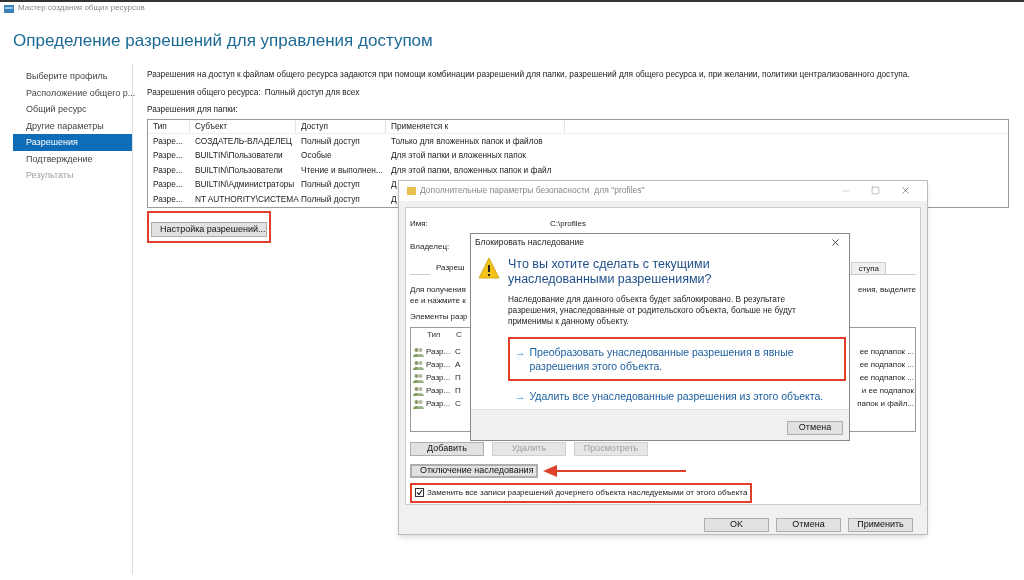 This screenshot has width=1024, height=580. I want to click on table-cell-text: Особые, so click(316, 155).